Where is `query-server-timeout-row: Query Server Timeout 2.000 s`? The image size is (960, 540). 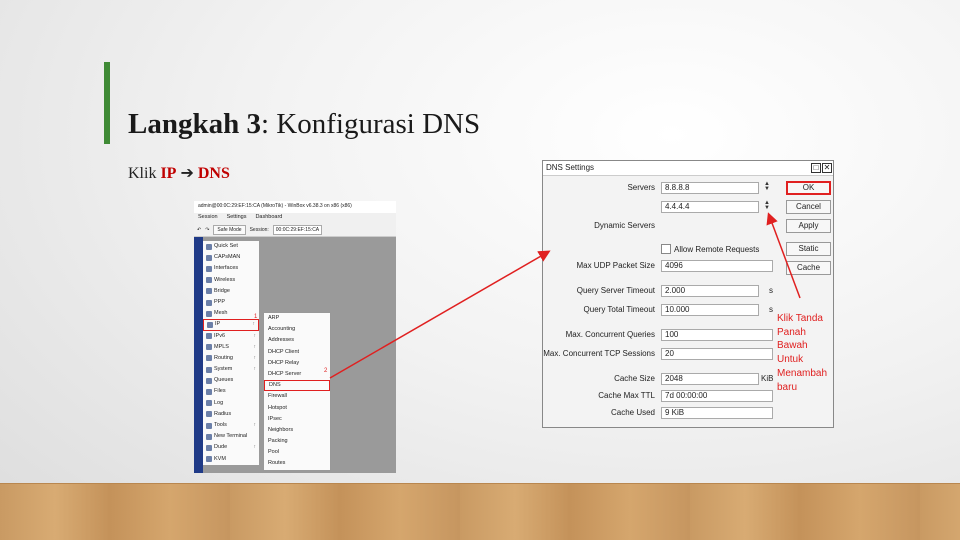
query-server-timeout-row: Query Server Timeout 2.000 s is located at coordinates (659, 291).